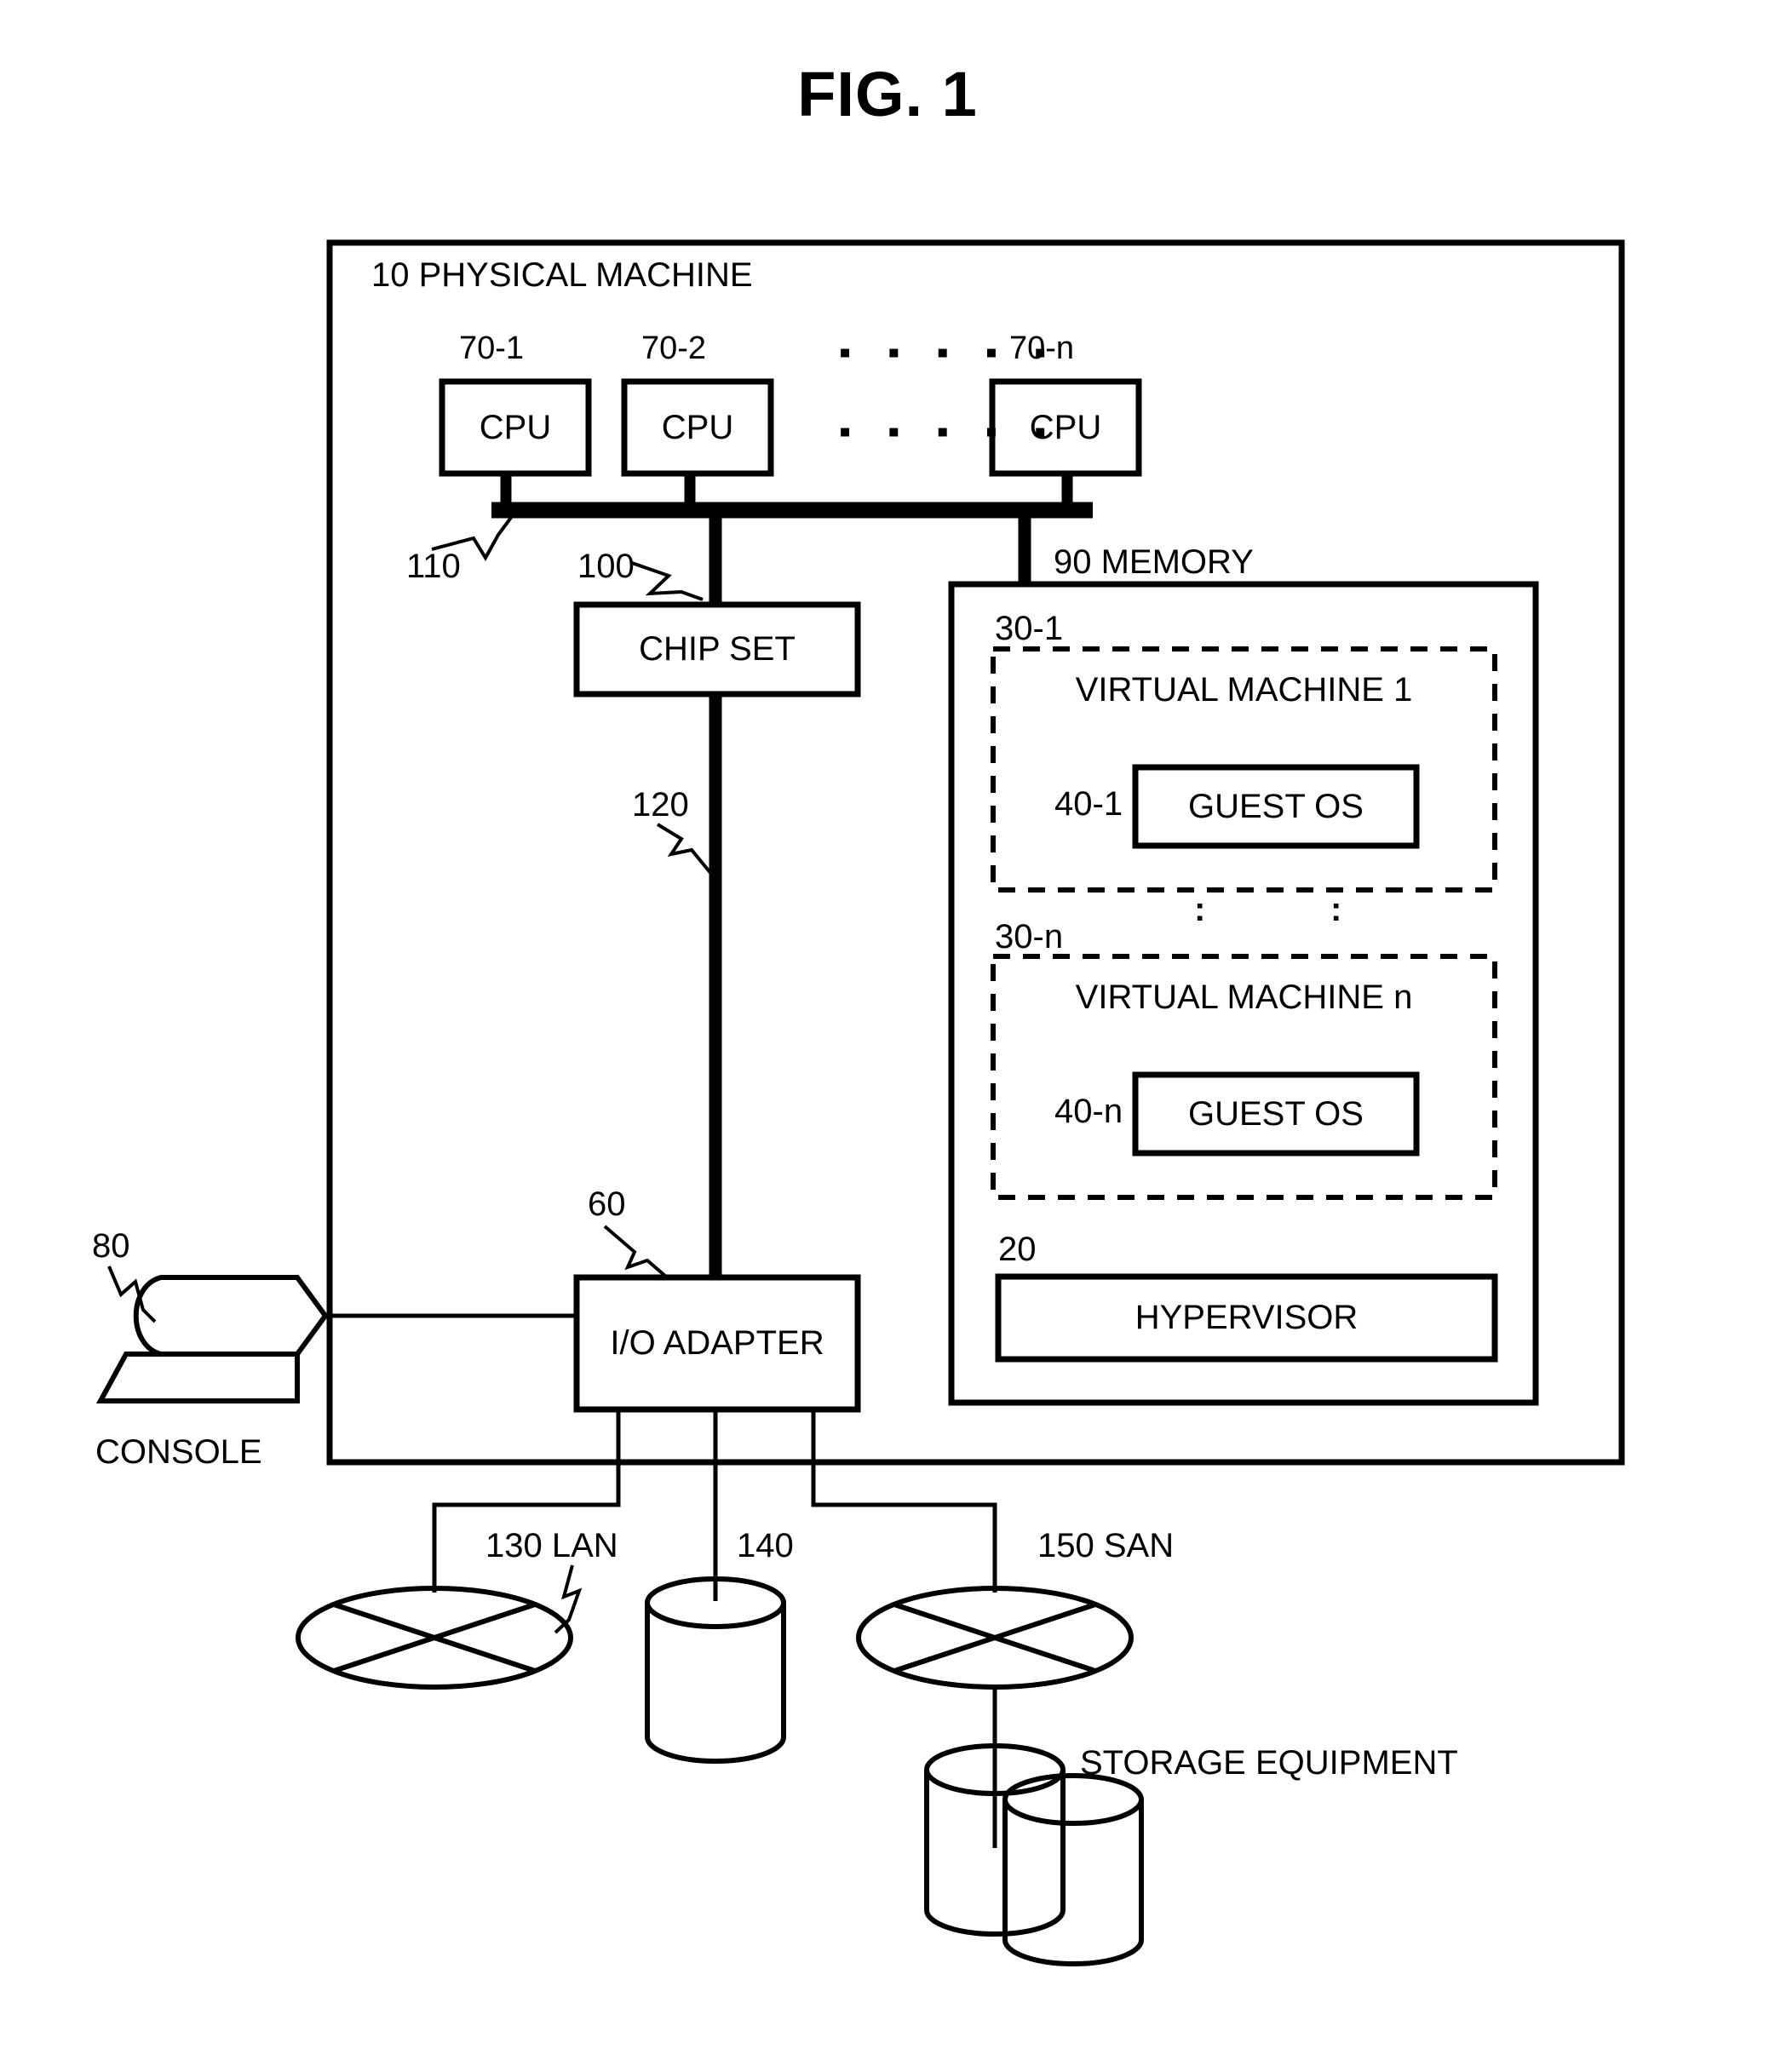  Describe the element at coordinates (887, 94) in the screenshot. I see `figure-title: FIG. 1` at that location.